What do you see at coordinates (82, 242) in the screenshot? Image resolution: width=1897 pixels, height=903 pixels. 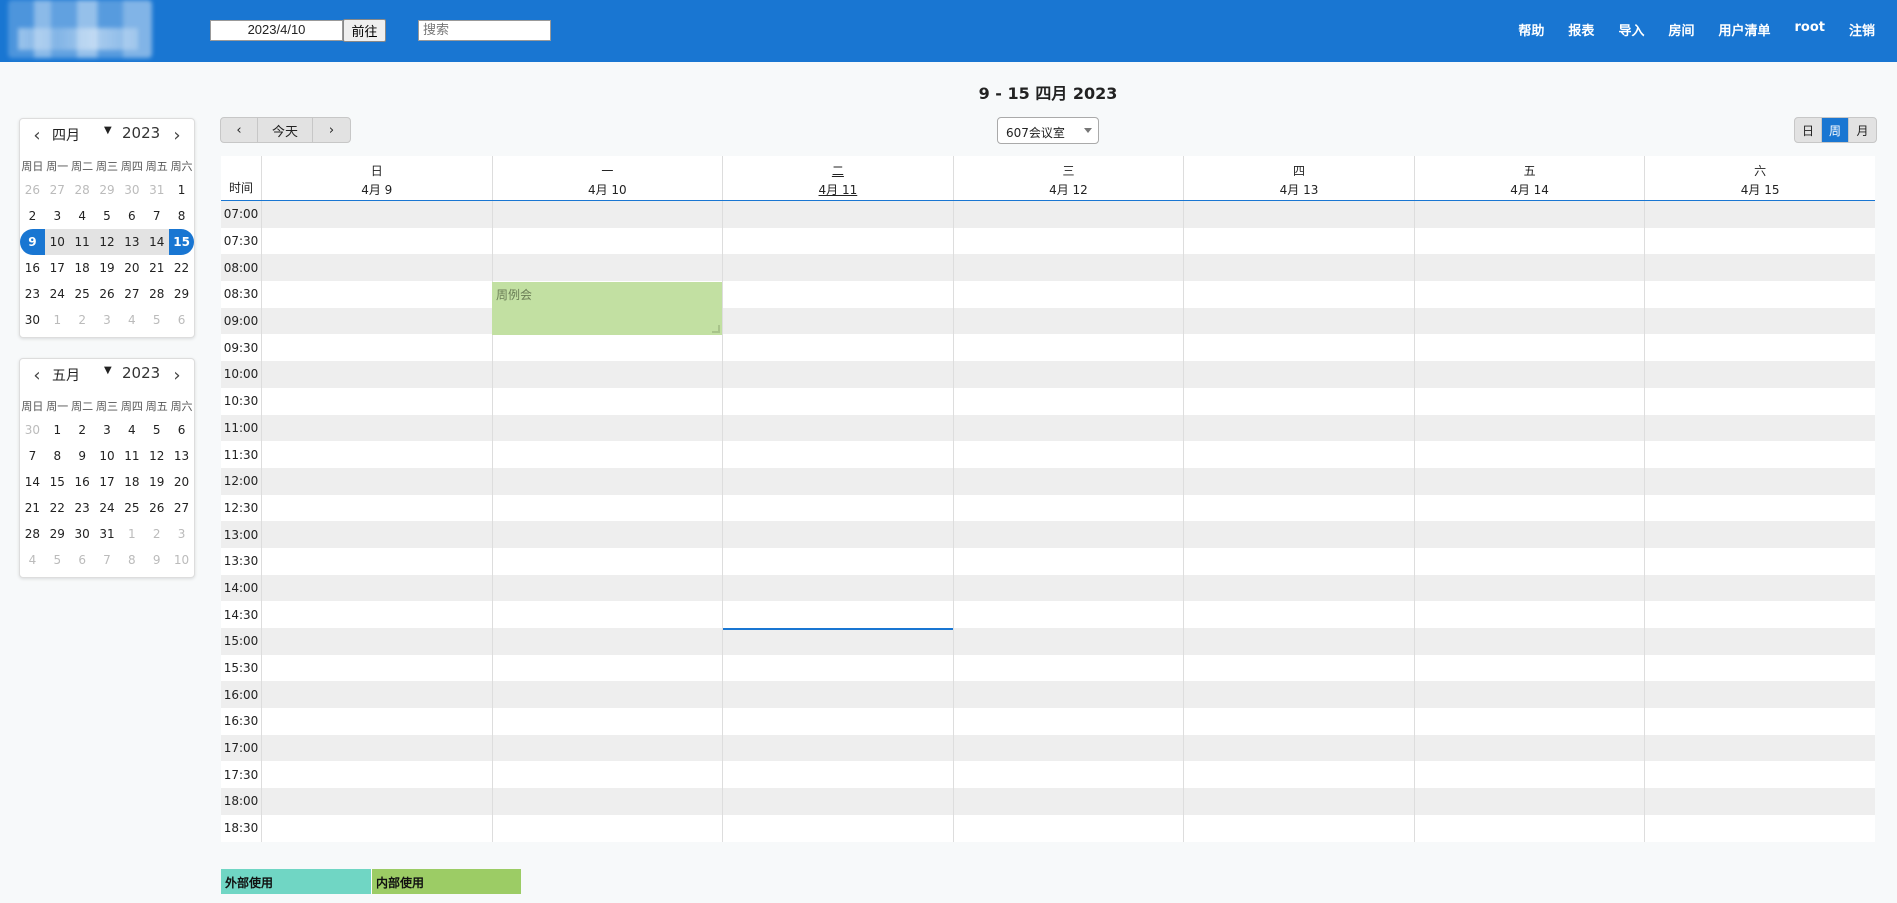 I see `day-cell: 11` at bounding box center [82, 242].